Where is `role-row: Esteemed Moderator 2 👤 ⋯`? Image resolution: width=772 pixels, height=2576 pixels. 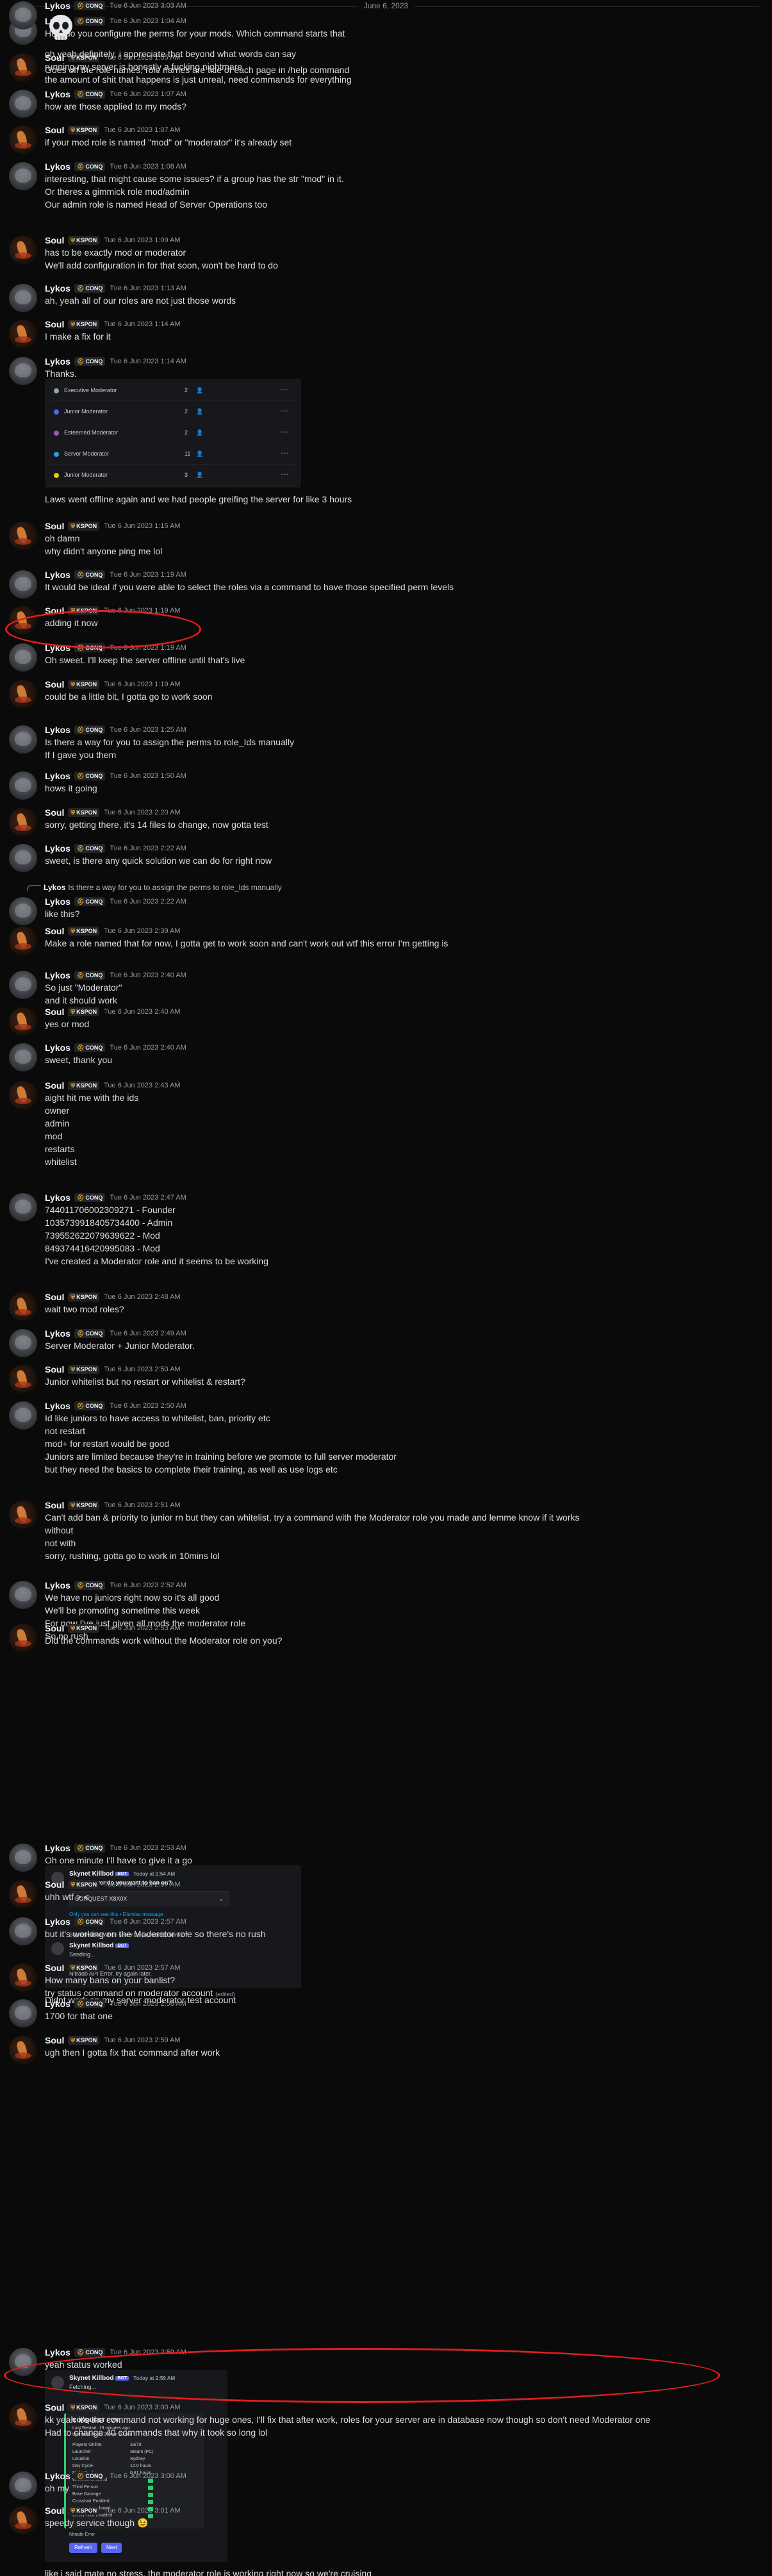 role-row: Esteemed Moderator 2 👤 ⋯ is located at coordinates (173, 433).